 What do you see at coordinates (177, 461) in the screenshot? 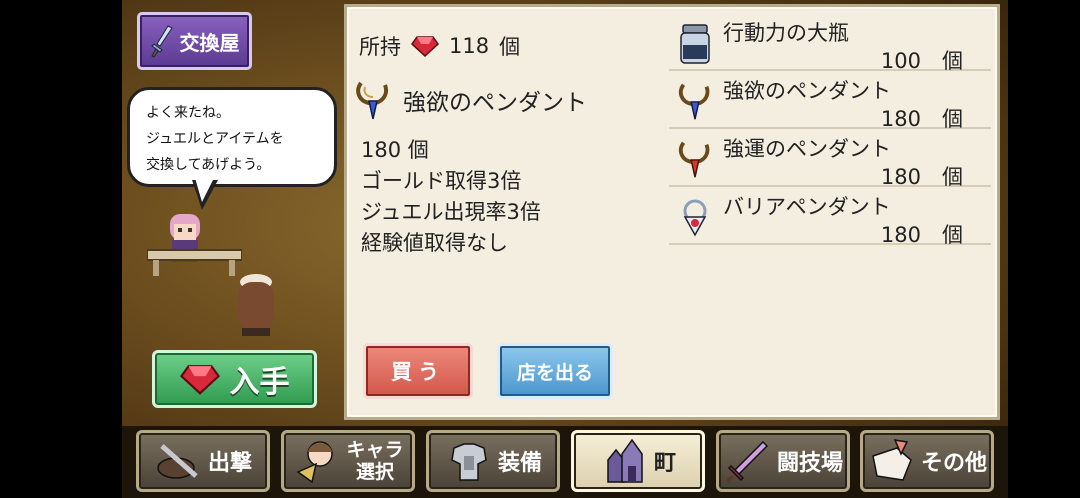
I see `sortie-icon` at bounding box center [177, 461].